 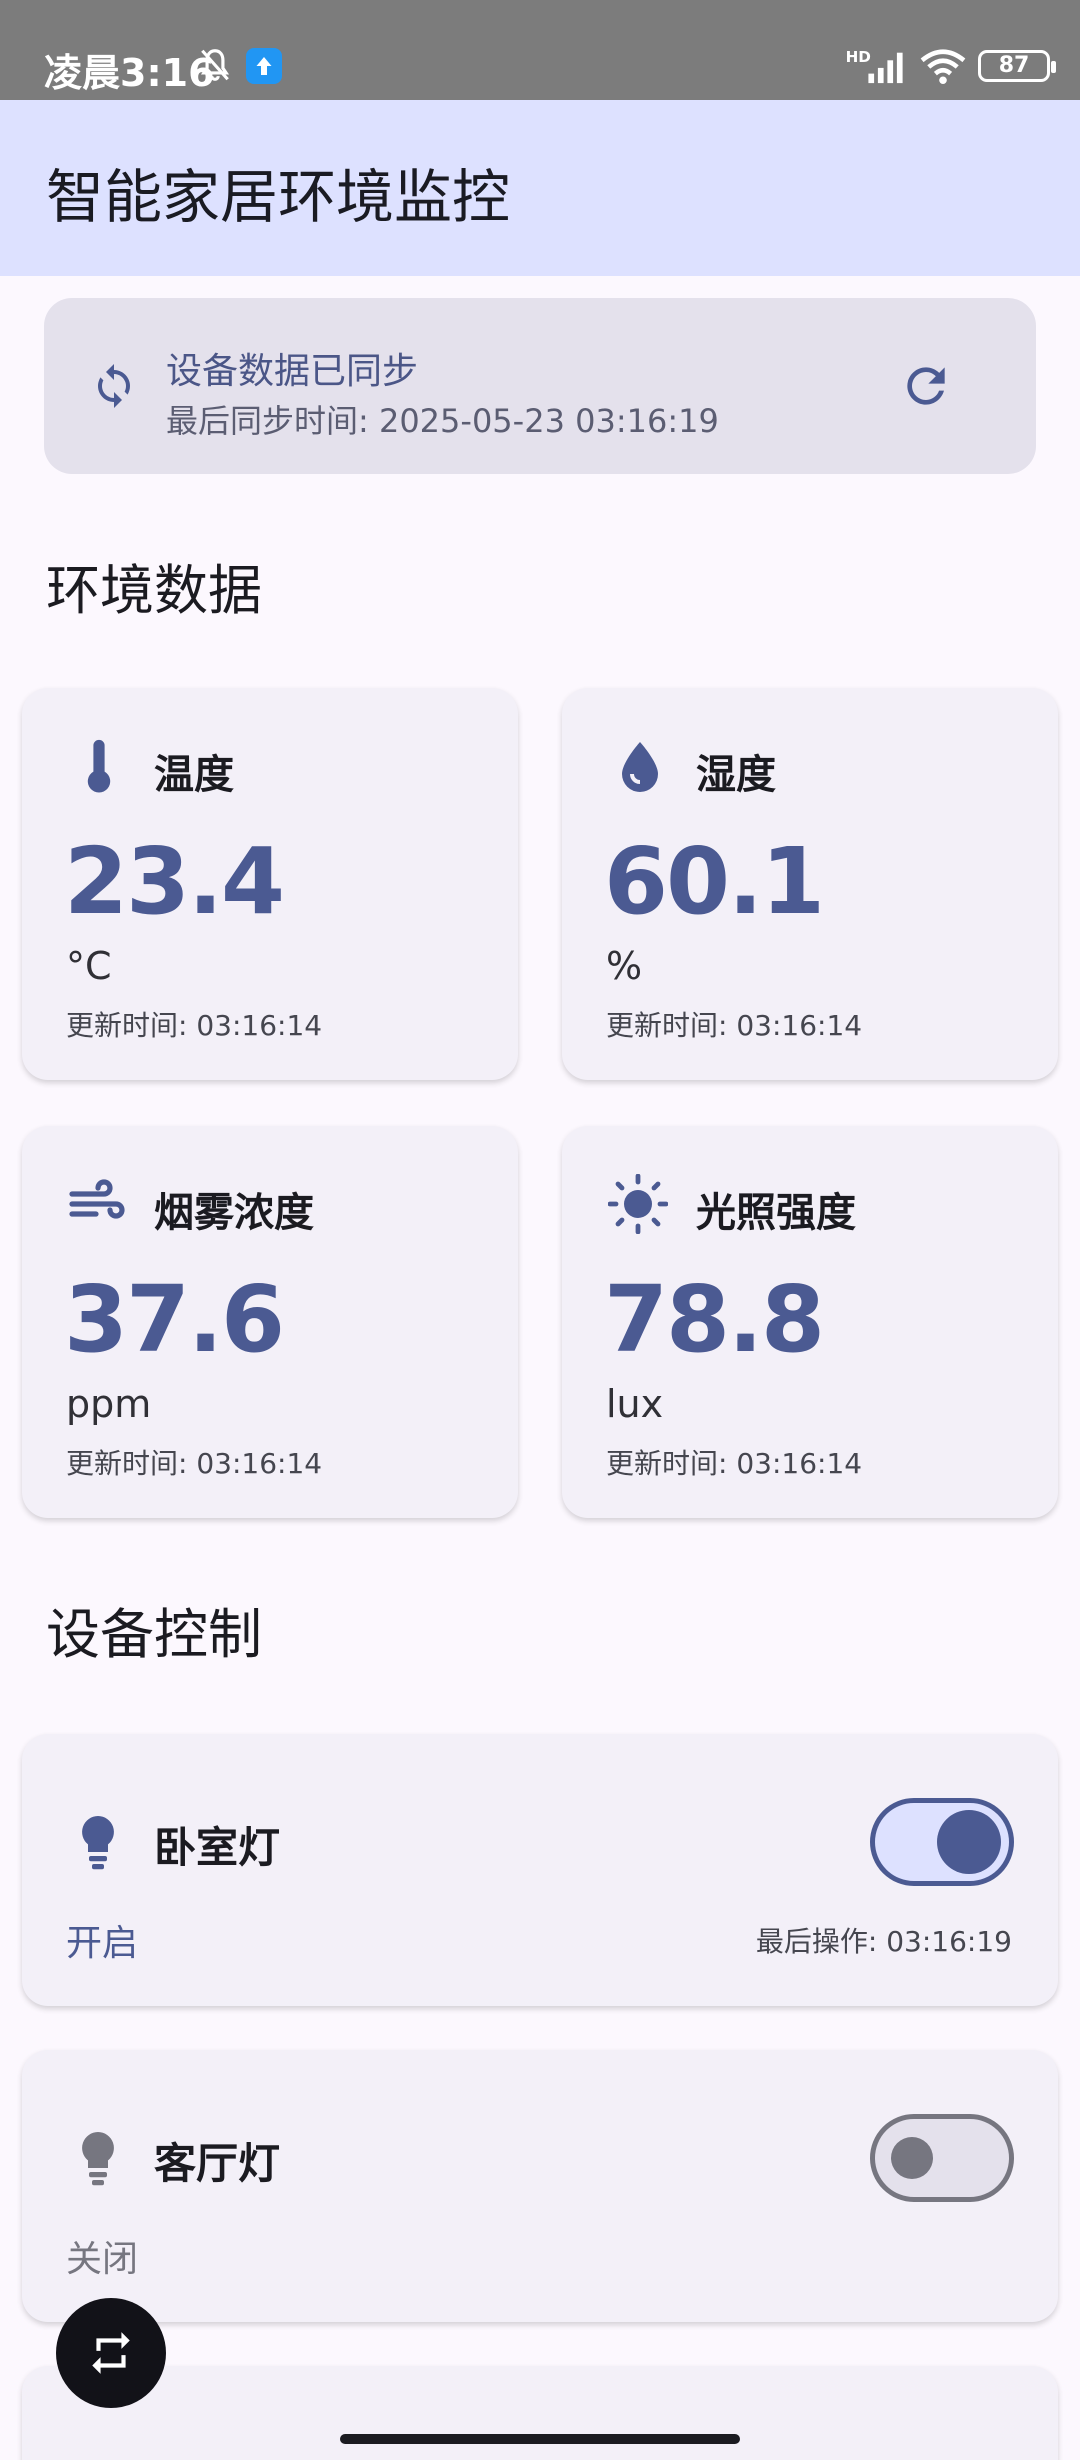 What do you see at coordinates (776, 1213) in the screenshot?
I see `sensor-name: 光照强度` at bounding box center [776, 1213].